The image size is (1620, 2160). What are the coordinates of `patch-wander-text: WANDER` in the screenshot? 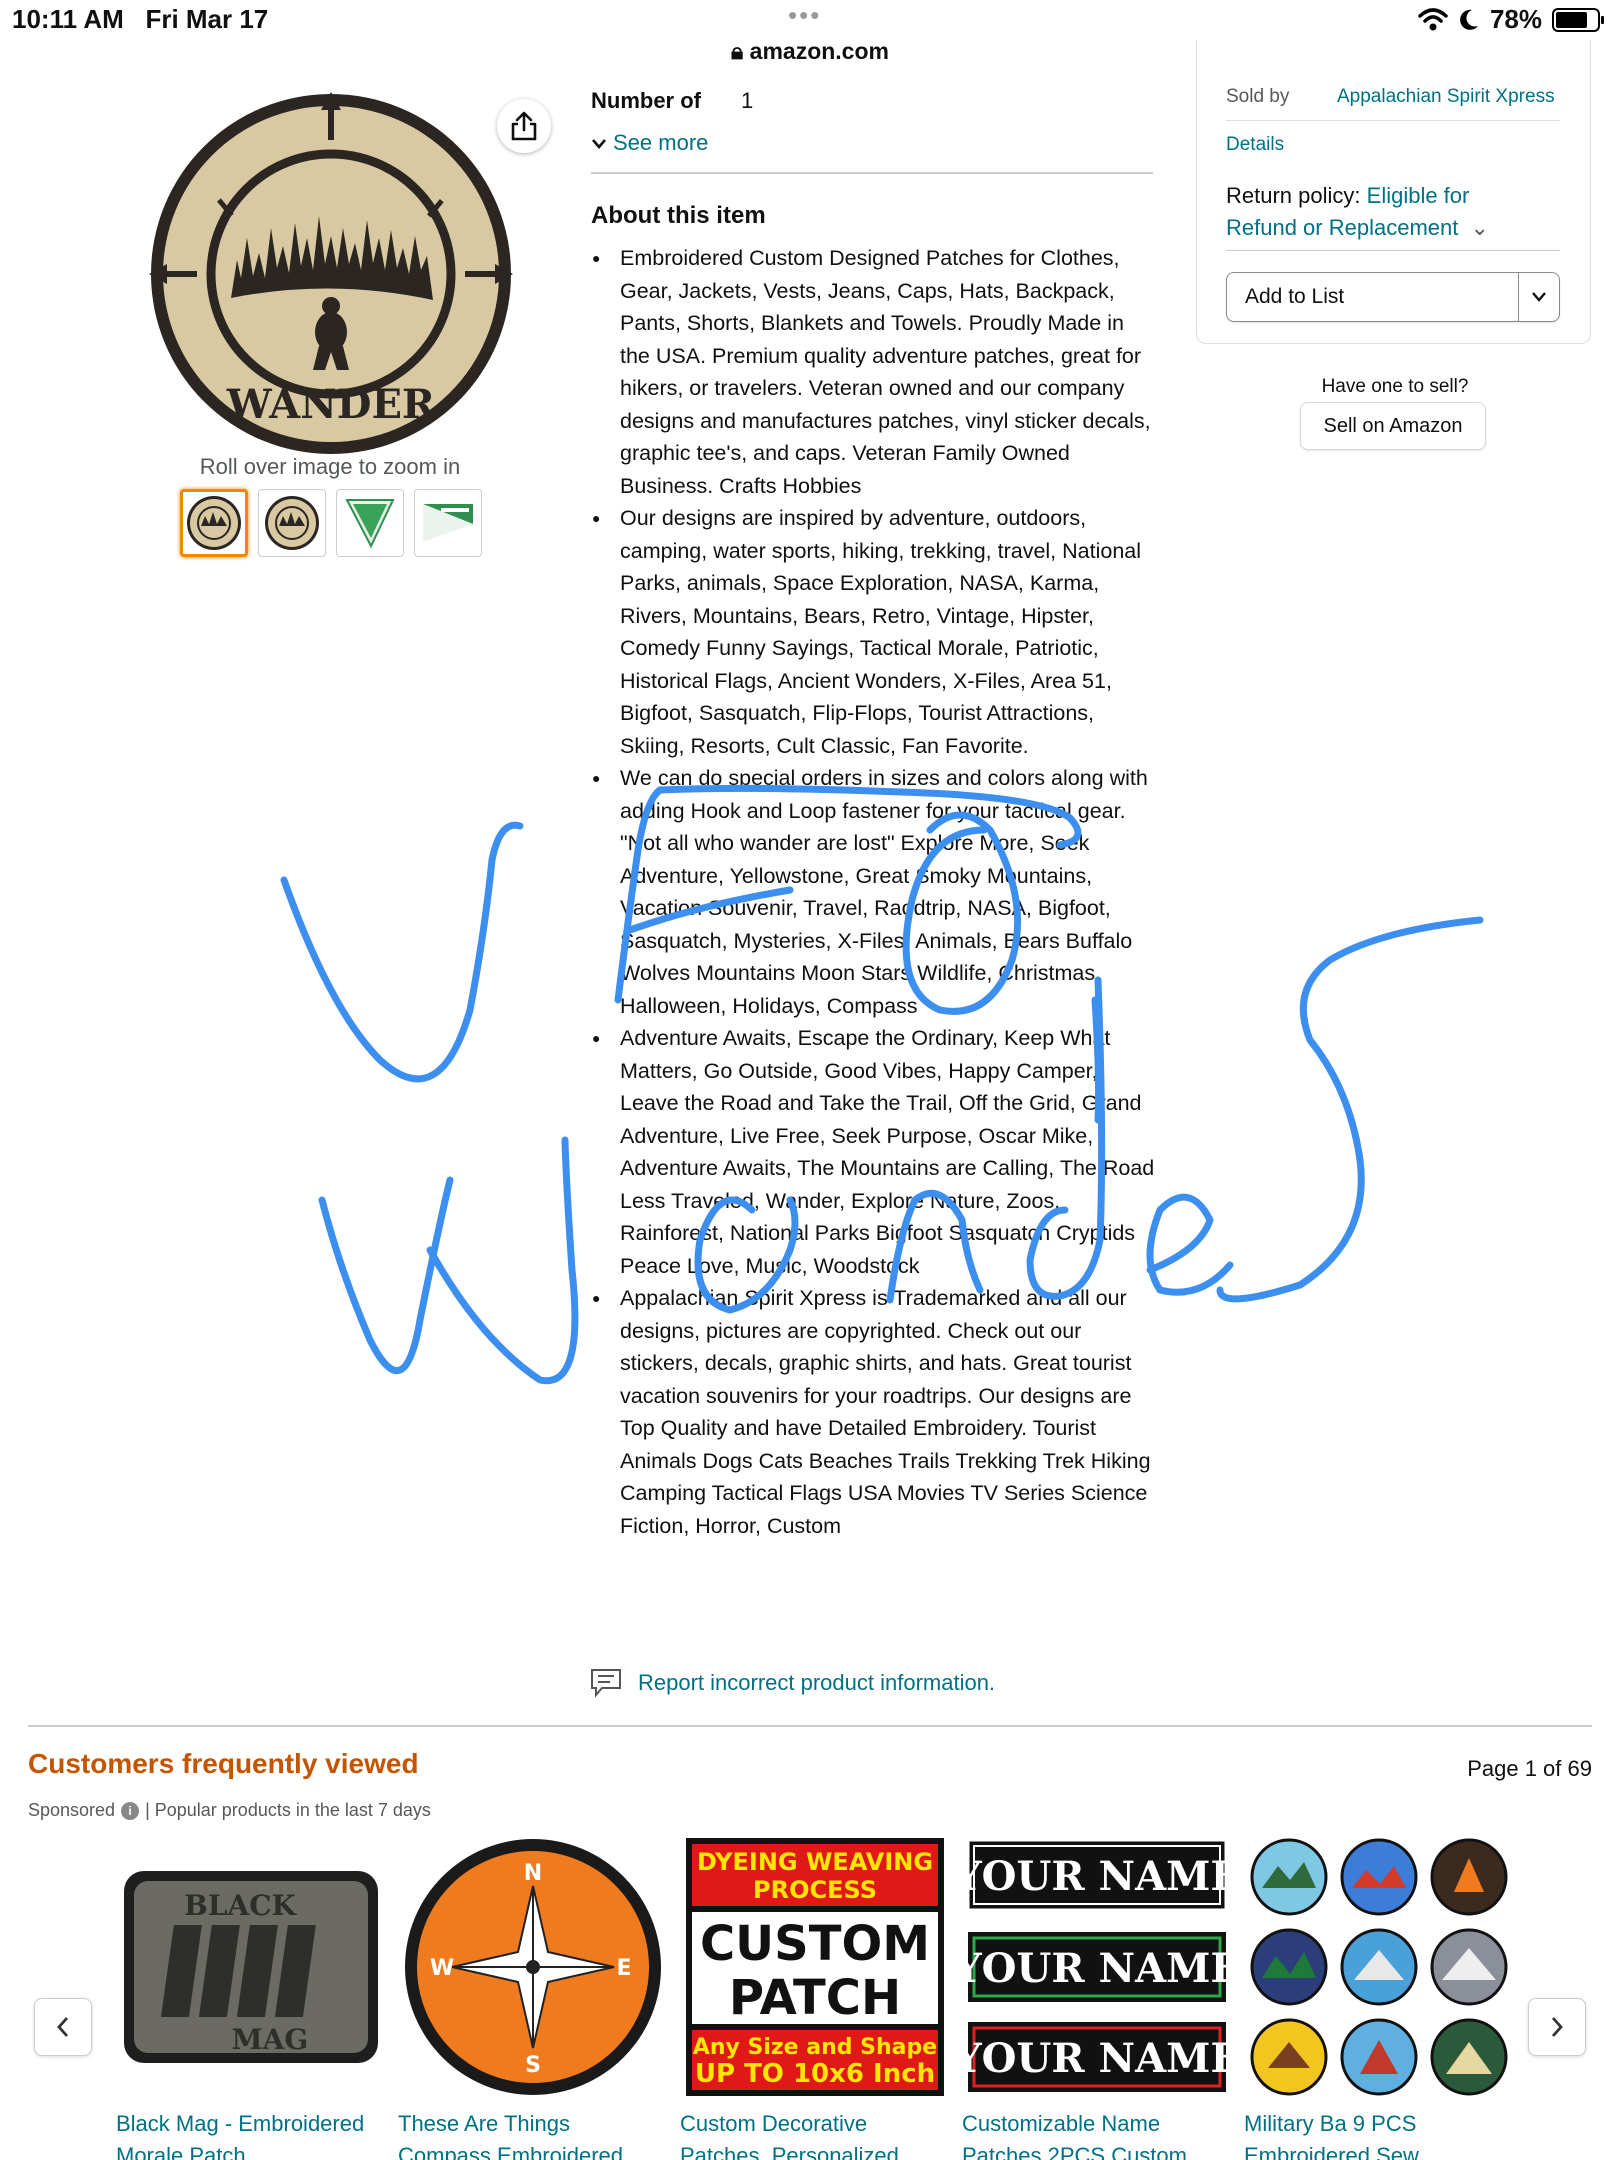 It's located at (331, 404).